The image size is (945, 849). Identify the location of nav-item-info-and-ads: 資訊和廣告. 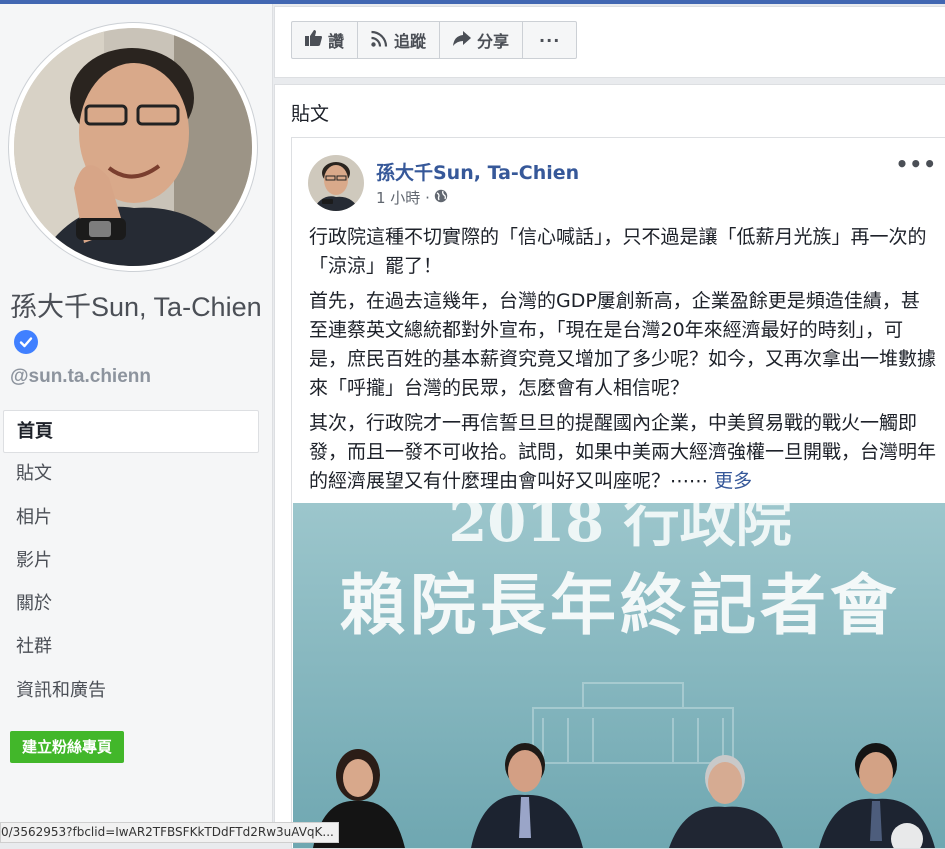
(131, 691).